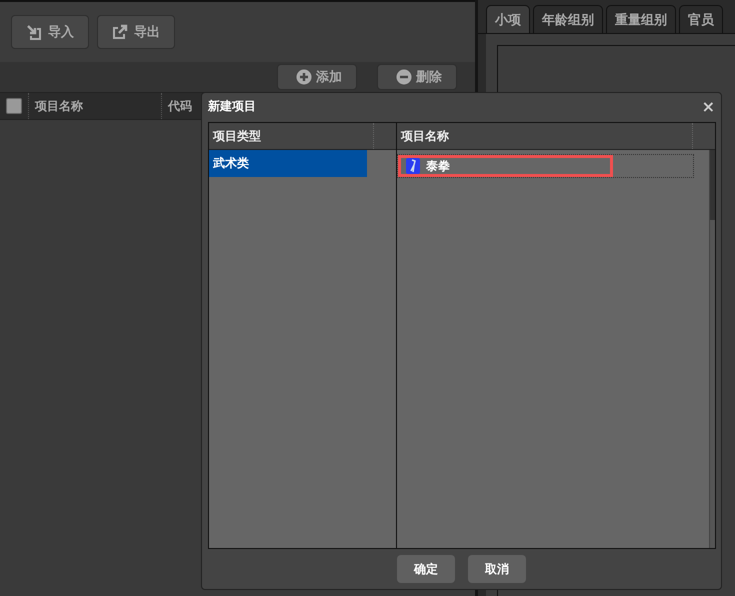 Image resolution: width=735 pixels, height=596 pixels. I want to click on export-button: 导出, so click(136, 32).